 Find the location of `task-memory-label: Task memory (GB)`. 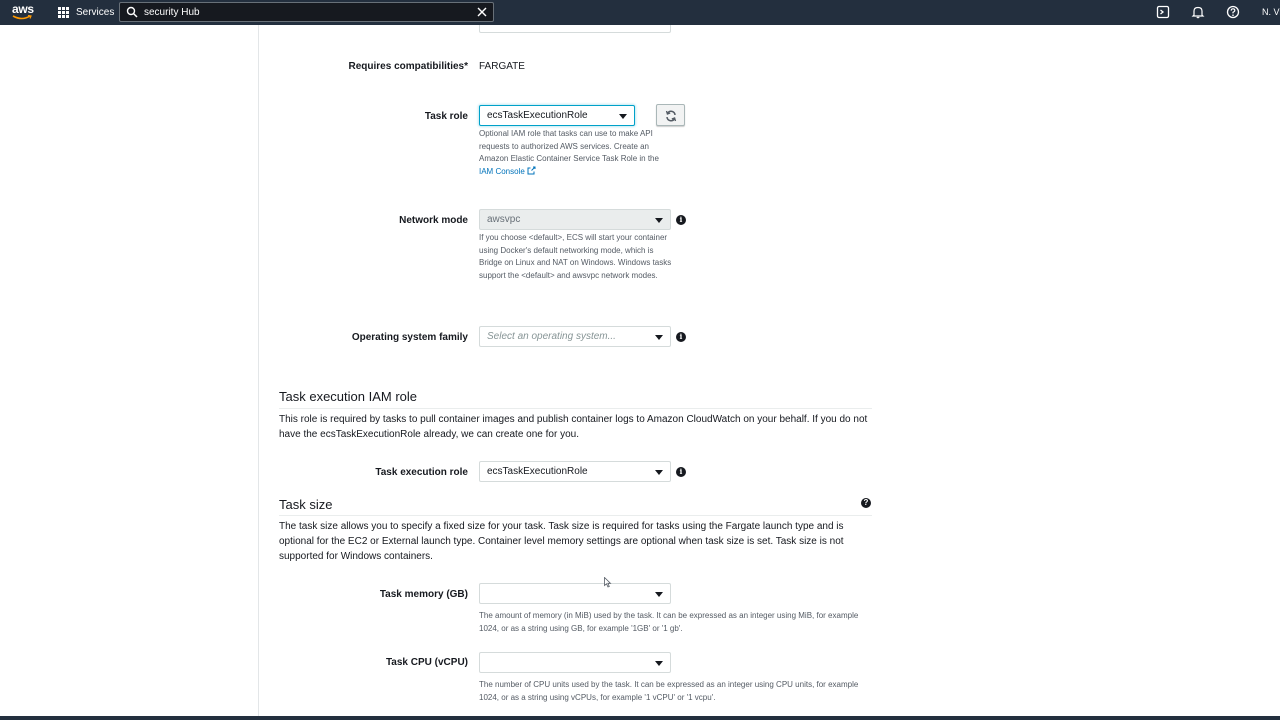

task-memory-label: Task memory (GB) is located at coordinates (423, 594).